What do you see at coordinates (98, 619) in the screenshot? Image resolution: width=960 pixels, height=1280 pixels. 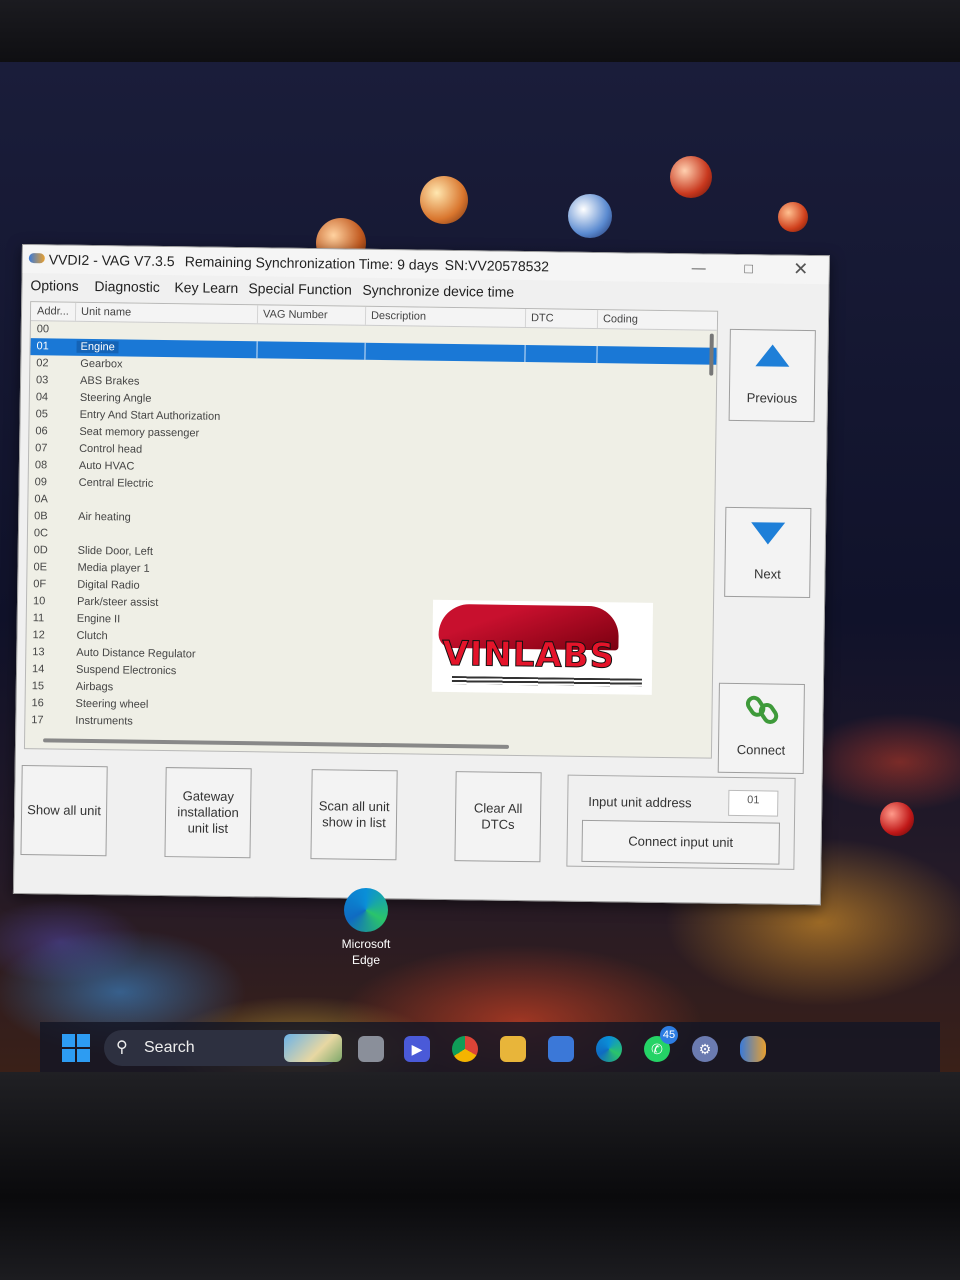 I see `row-unit-name: Engine II` at bounding box center [98, 619].